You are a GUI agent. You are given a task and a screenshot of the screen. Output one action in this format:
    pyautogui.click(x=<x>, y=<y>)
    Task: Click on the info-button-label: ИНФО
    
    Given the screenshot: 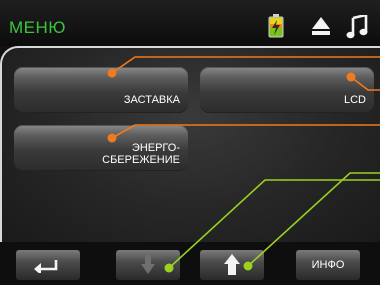 What is the action you would take?
    pyautogui.click(x=328, y=265)
    